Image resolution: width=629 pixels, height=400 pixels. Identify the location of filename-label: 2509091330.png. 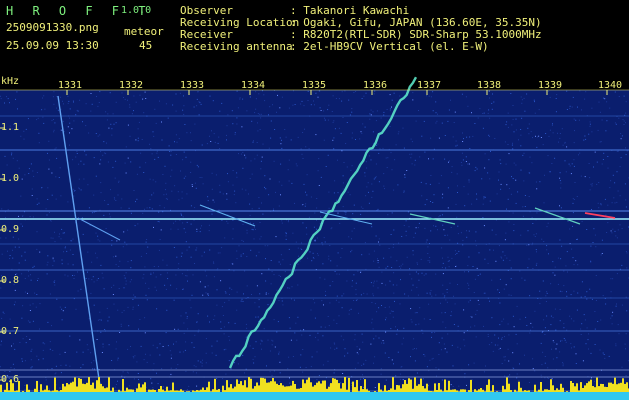
(52, 27).